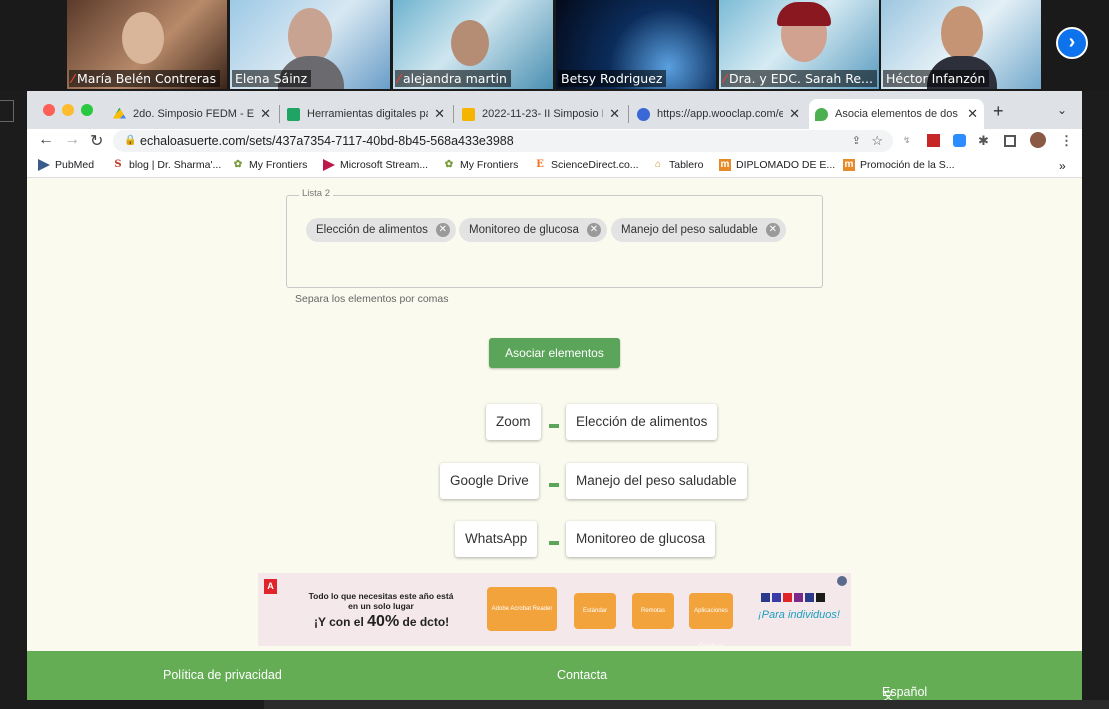 This screenshot has width=1109, height=709. What do you see at coordinates (7, 111) in the screenshot?
I see `window-edge` at bounding box center [7, 111].